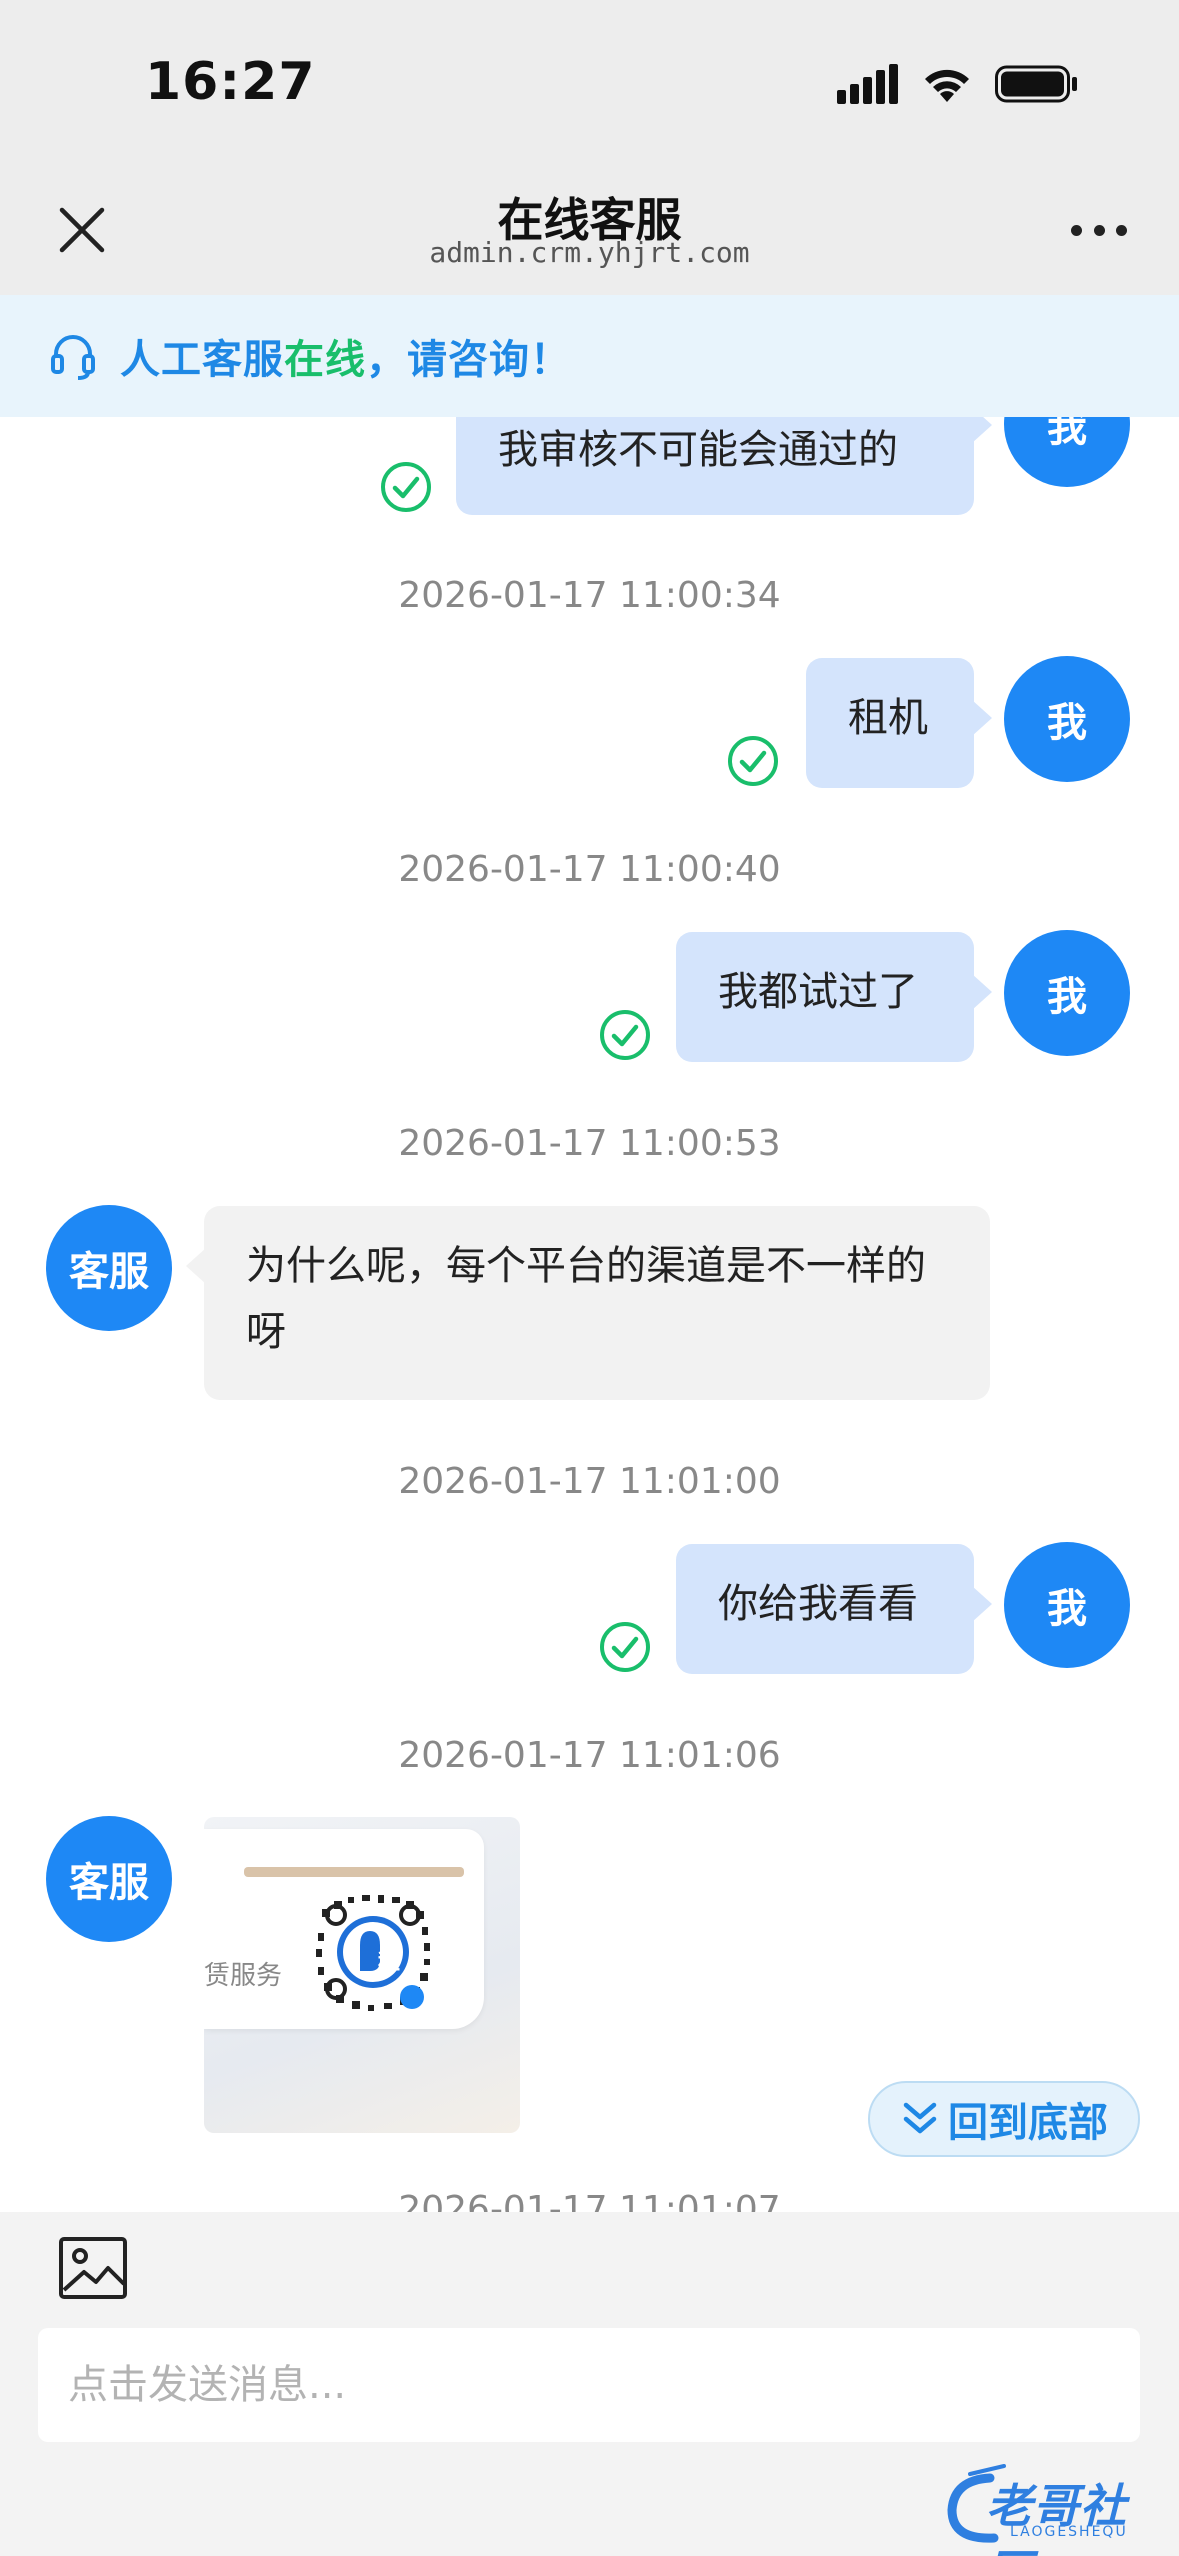 Image resolution: width=1179 pixels, height=2556 pixels. What do you see at coordinates (468, 360) in the screenshot?
I see `banner-text-suffix: ，请咨询！` at bounding box center [468, 360].